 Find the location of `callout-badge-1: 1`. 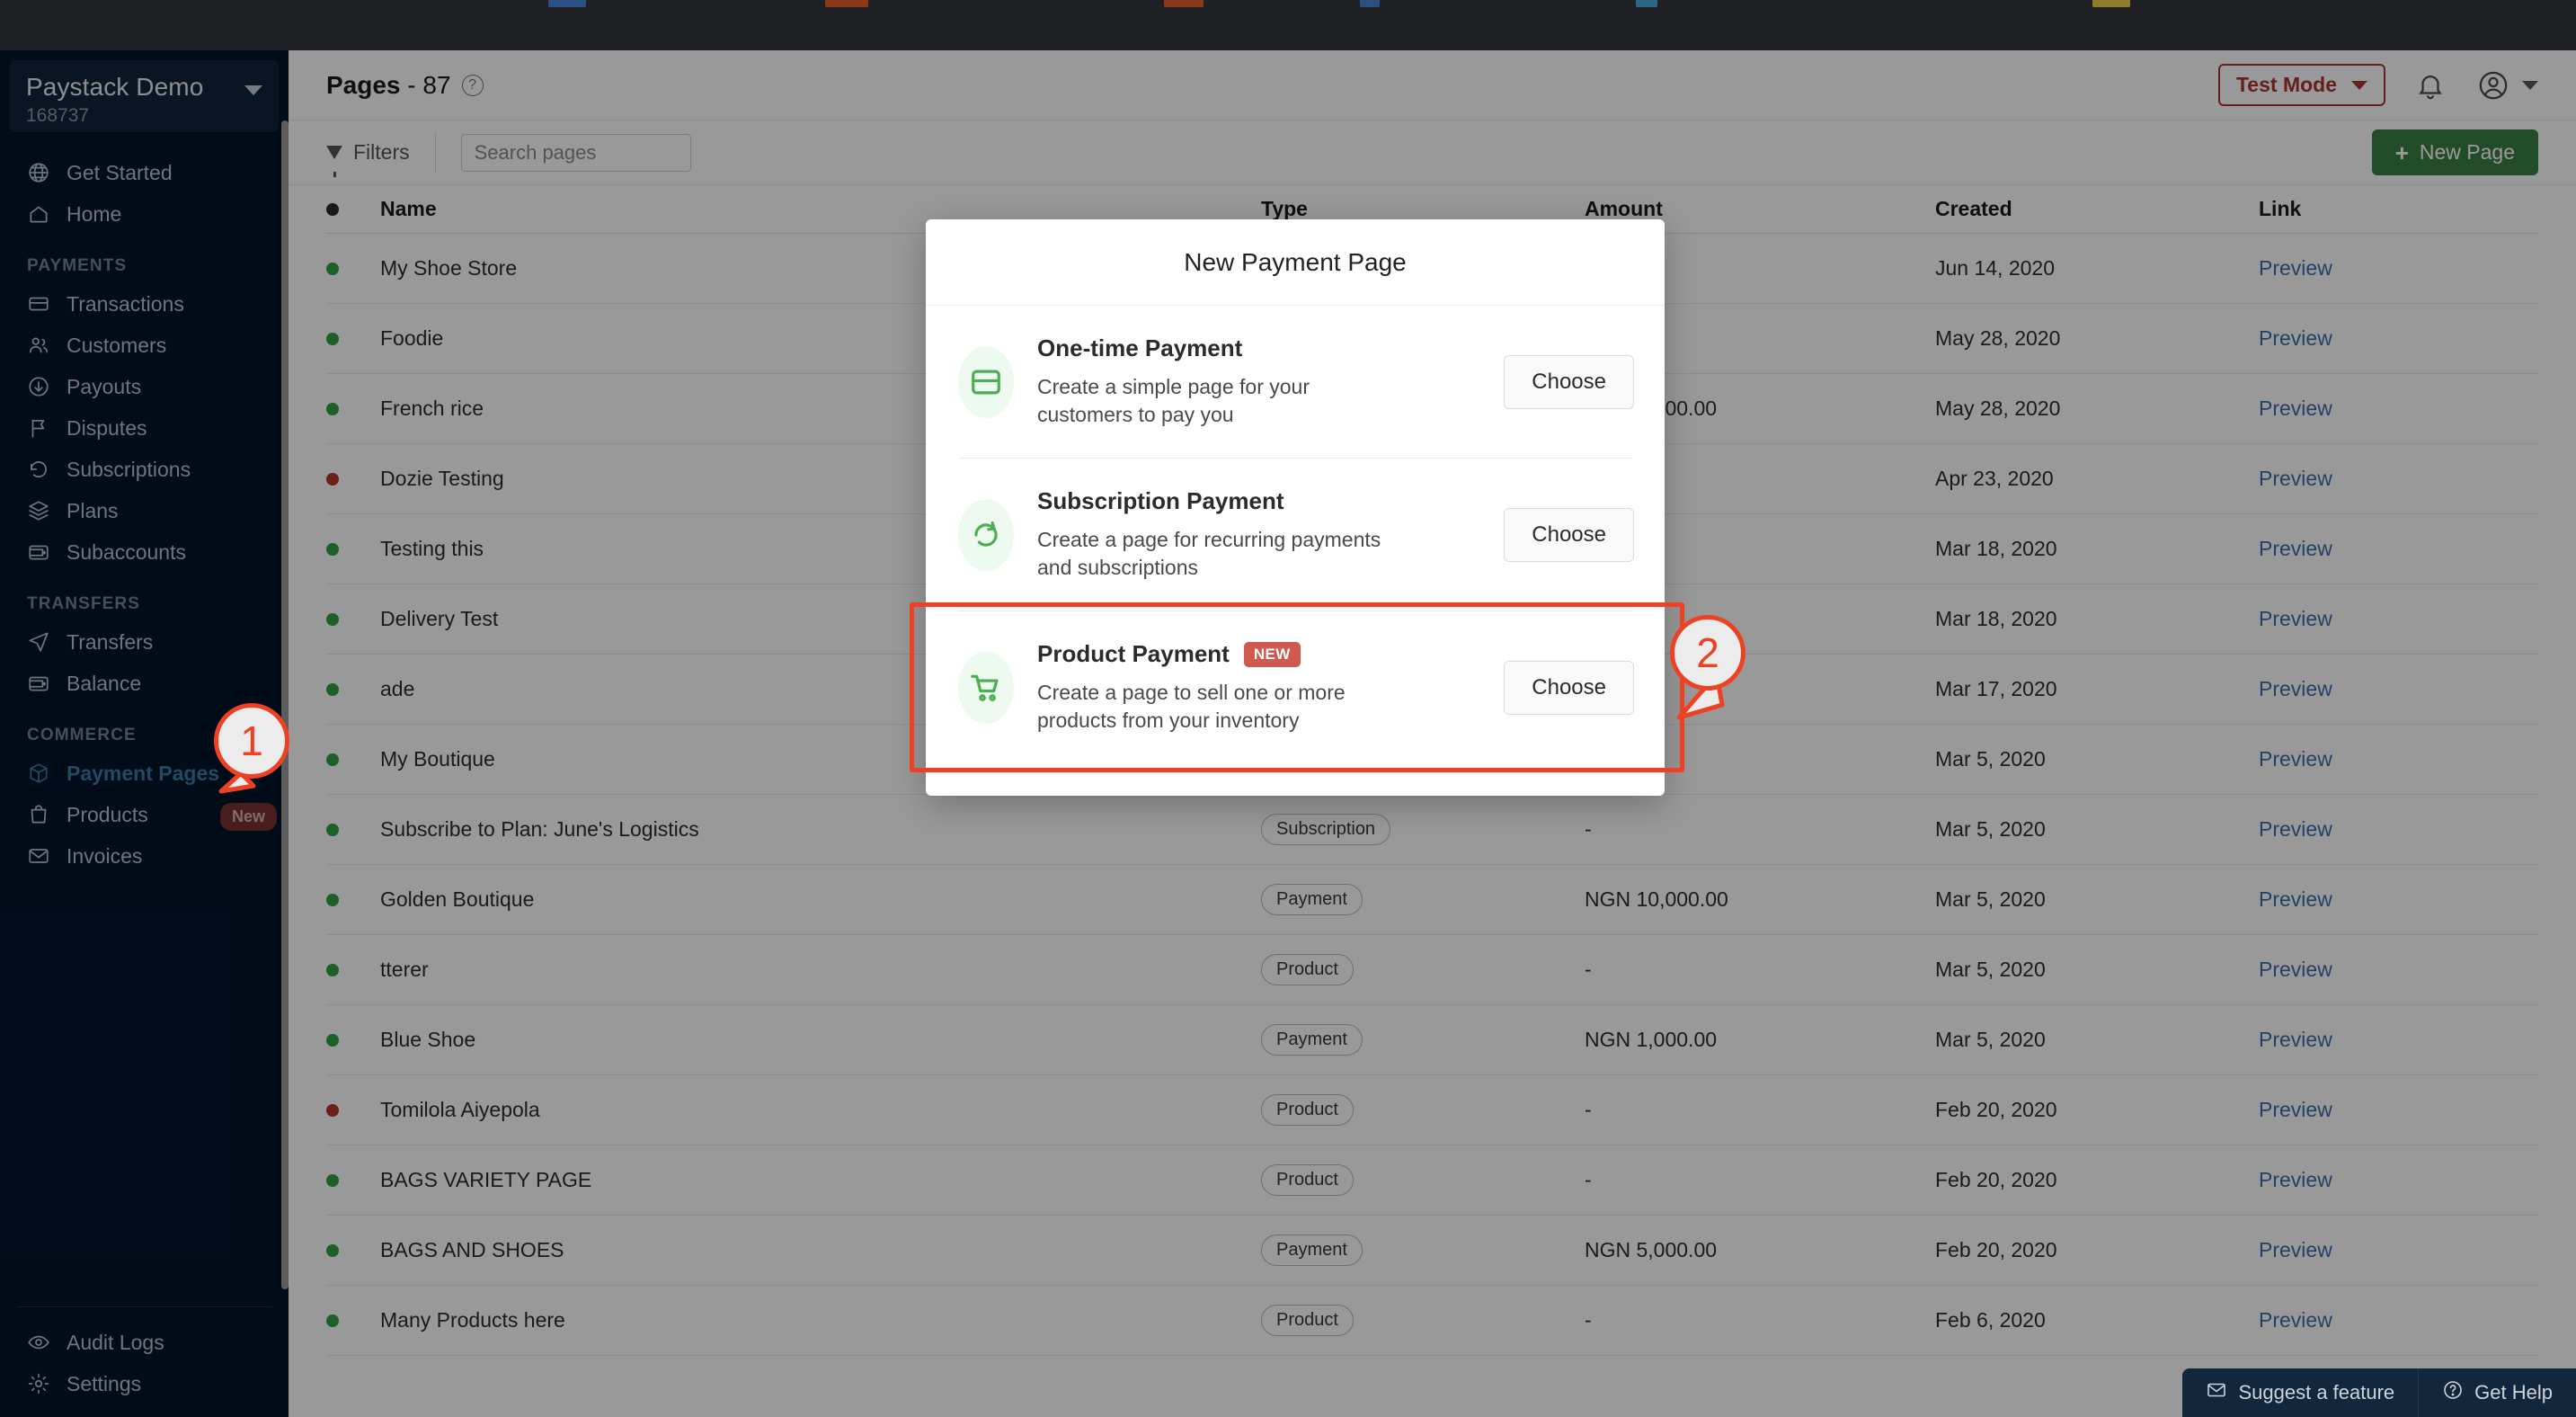

callout-badge-1: 1 is located at coordinates (251, 741).